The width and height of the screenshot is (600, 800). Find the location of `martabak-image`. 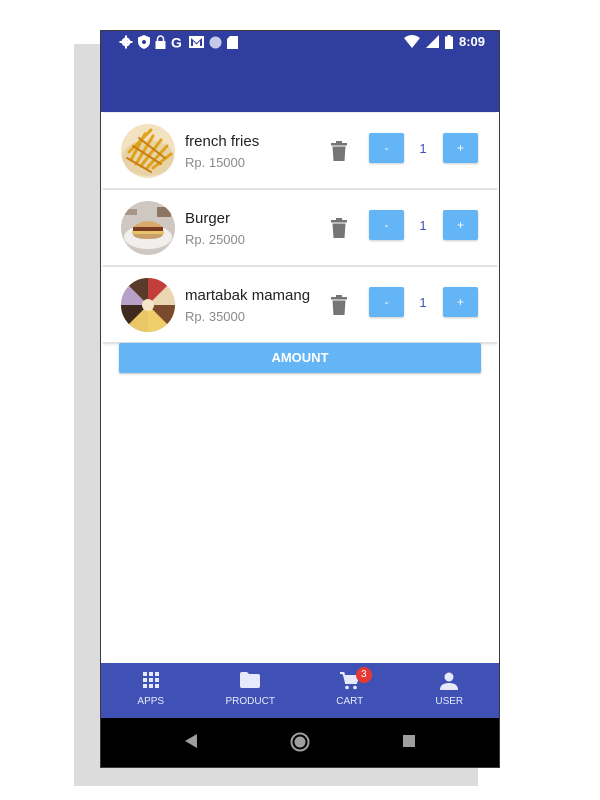

martabak-image is located at coordinates (148, 305).